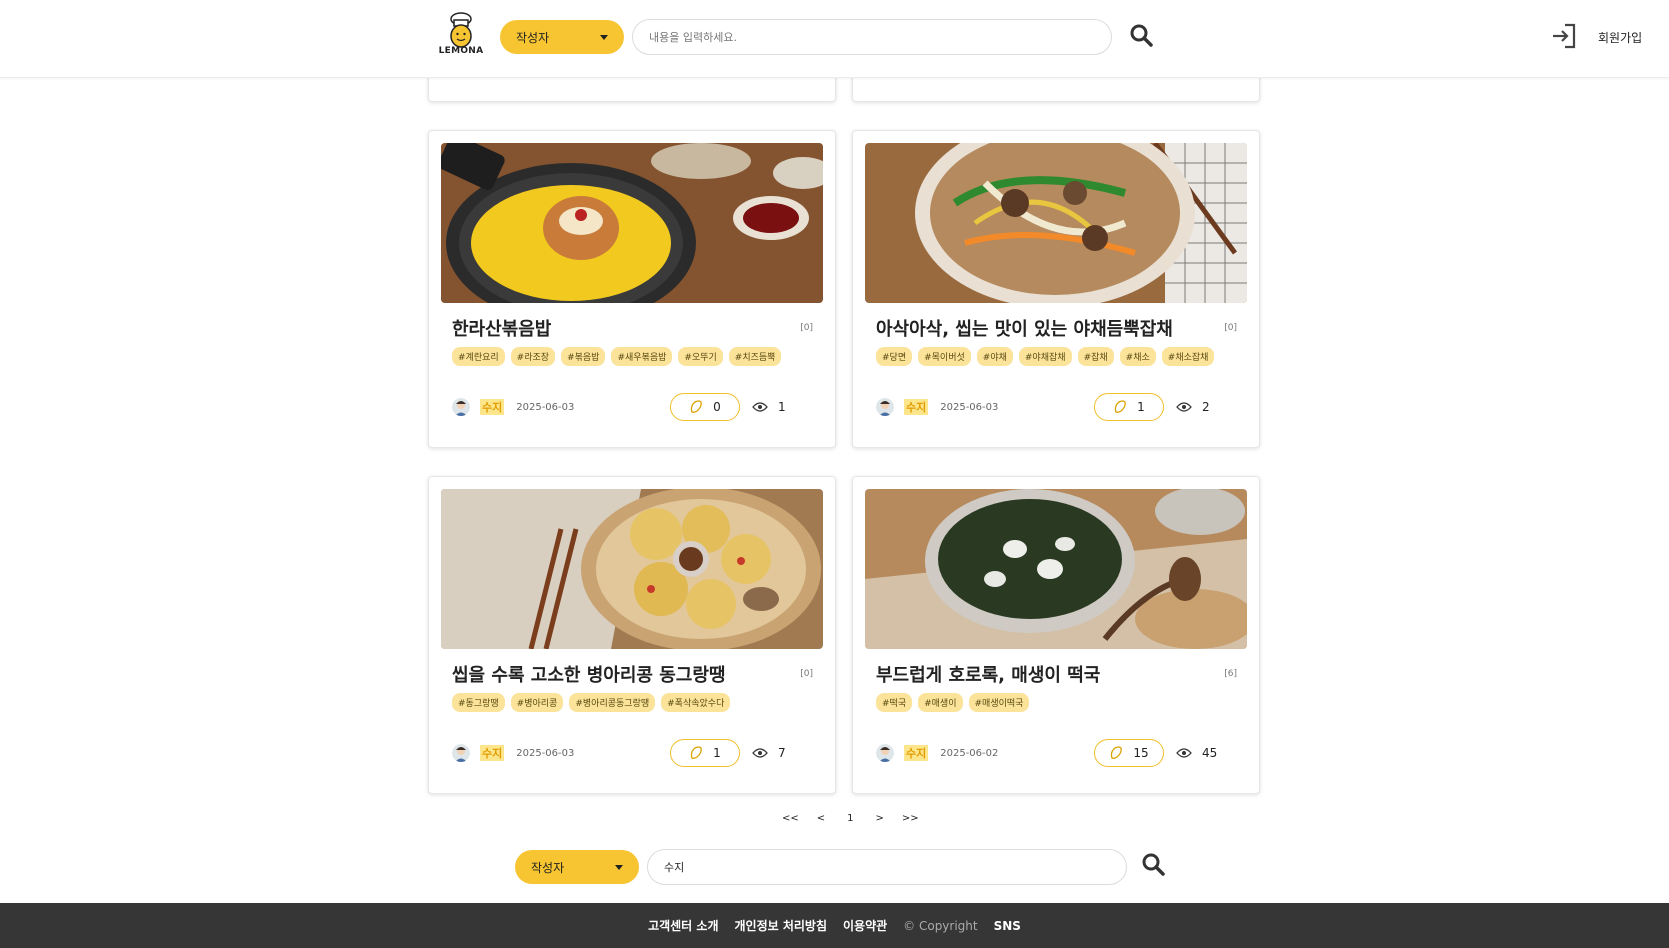 Image resolution: width=1669 pixels, height=948 pixels. What do you see at coordinates (880, 818) in the screenshot?
I see `page-next: >` at bounding box center [880, 818].